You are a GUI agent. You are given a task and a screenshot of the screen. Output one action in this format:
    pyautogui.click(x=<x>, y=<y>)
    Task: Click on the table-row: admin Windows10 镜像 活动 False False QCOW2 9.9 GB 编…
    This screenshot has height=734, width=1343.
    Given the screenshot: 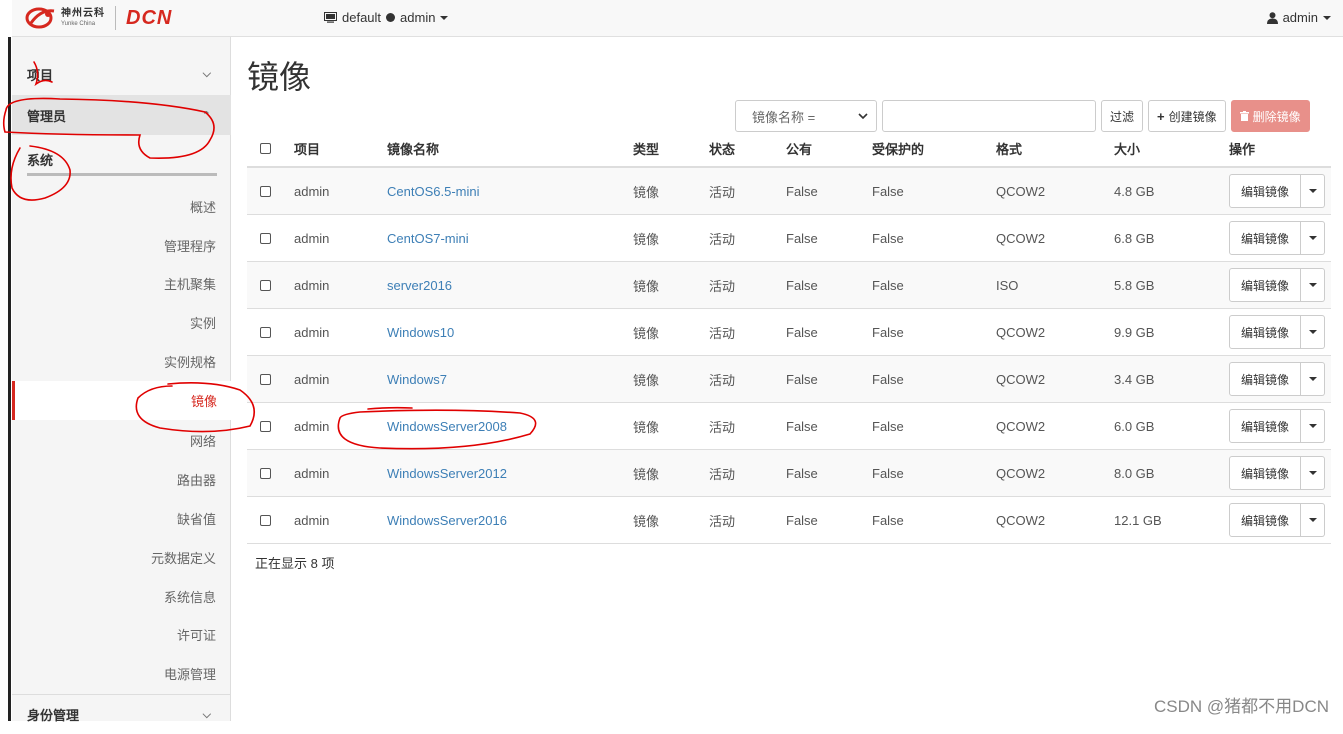 What is the action you would take?
    pyautogui.click(x=789, y=332)
    